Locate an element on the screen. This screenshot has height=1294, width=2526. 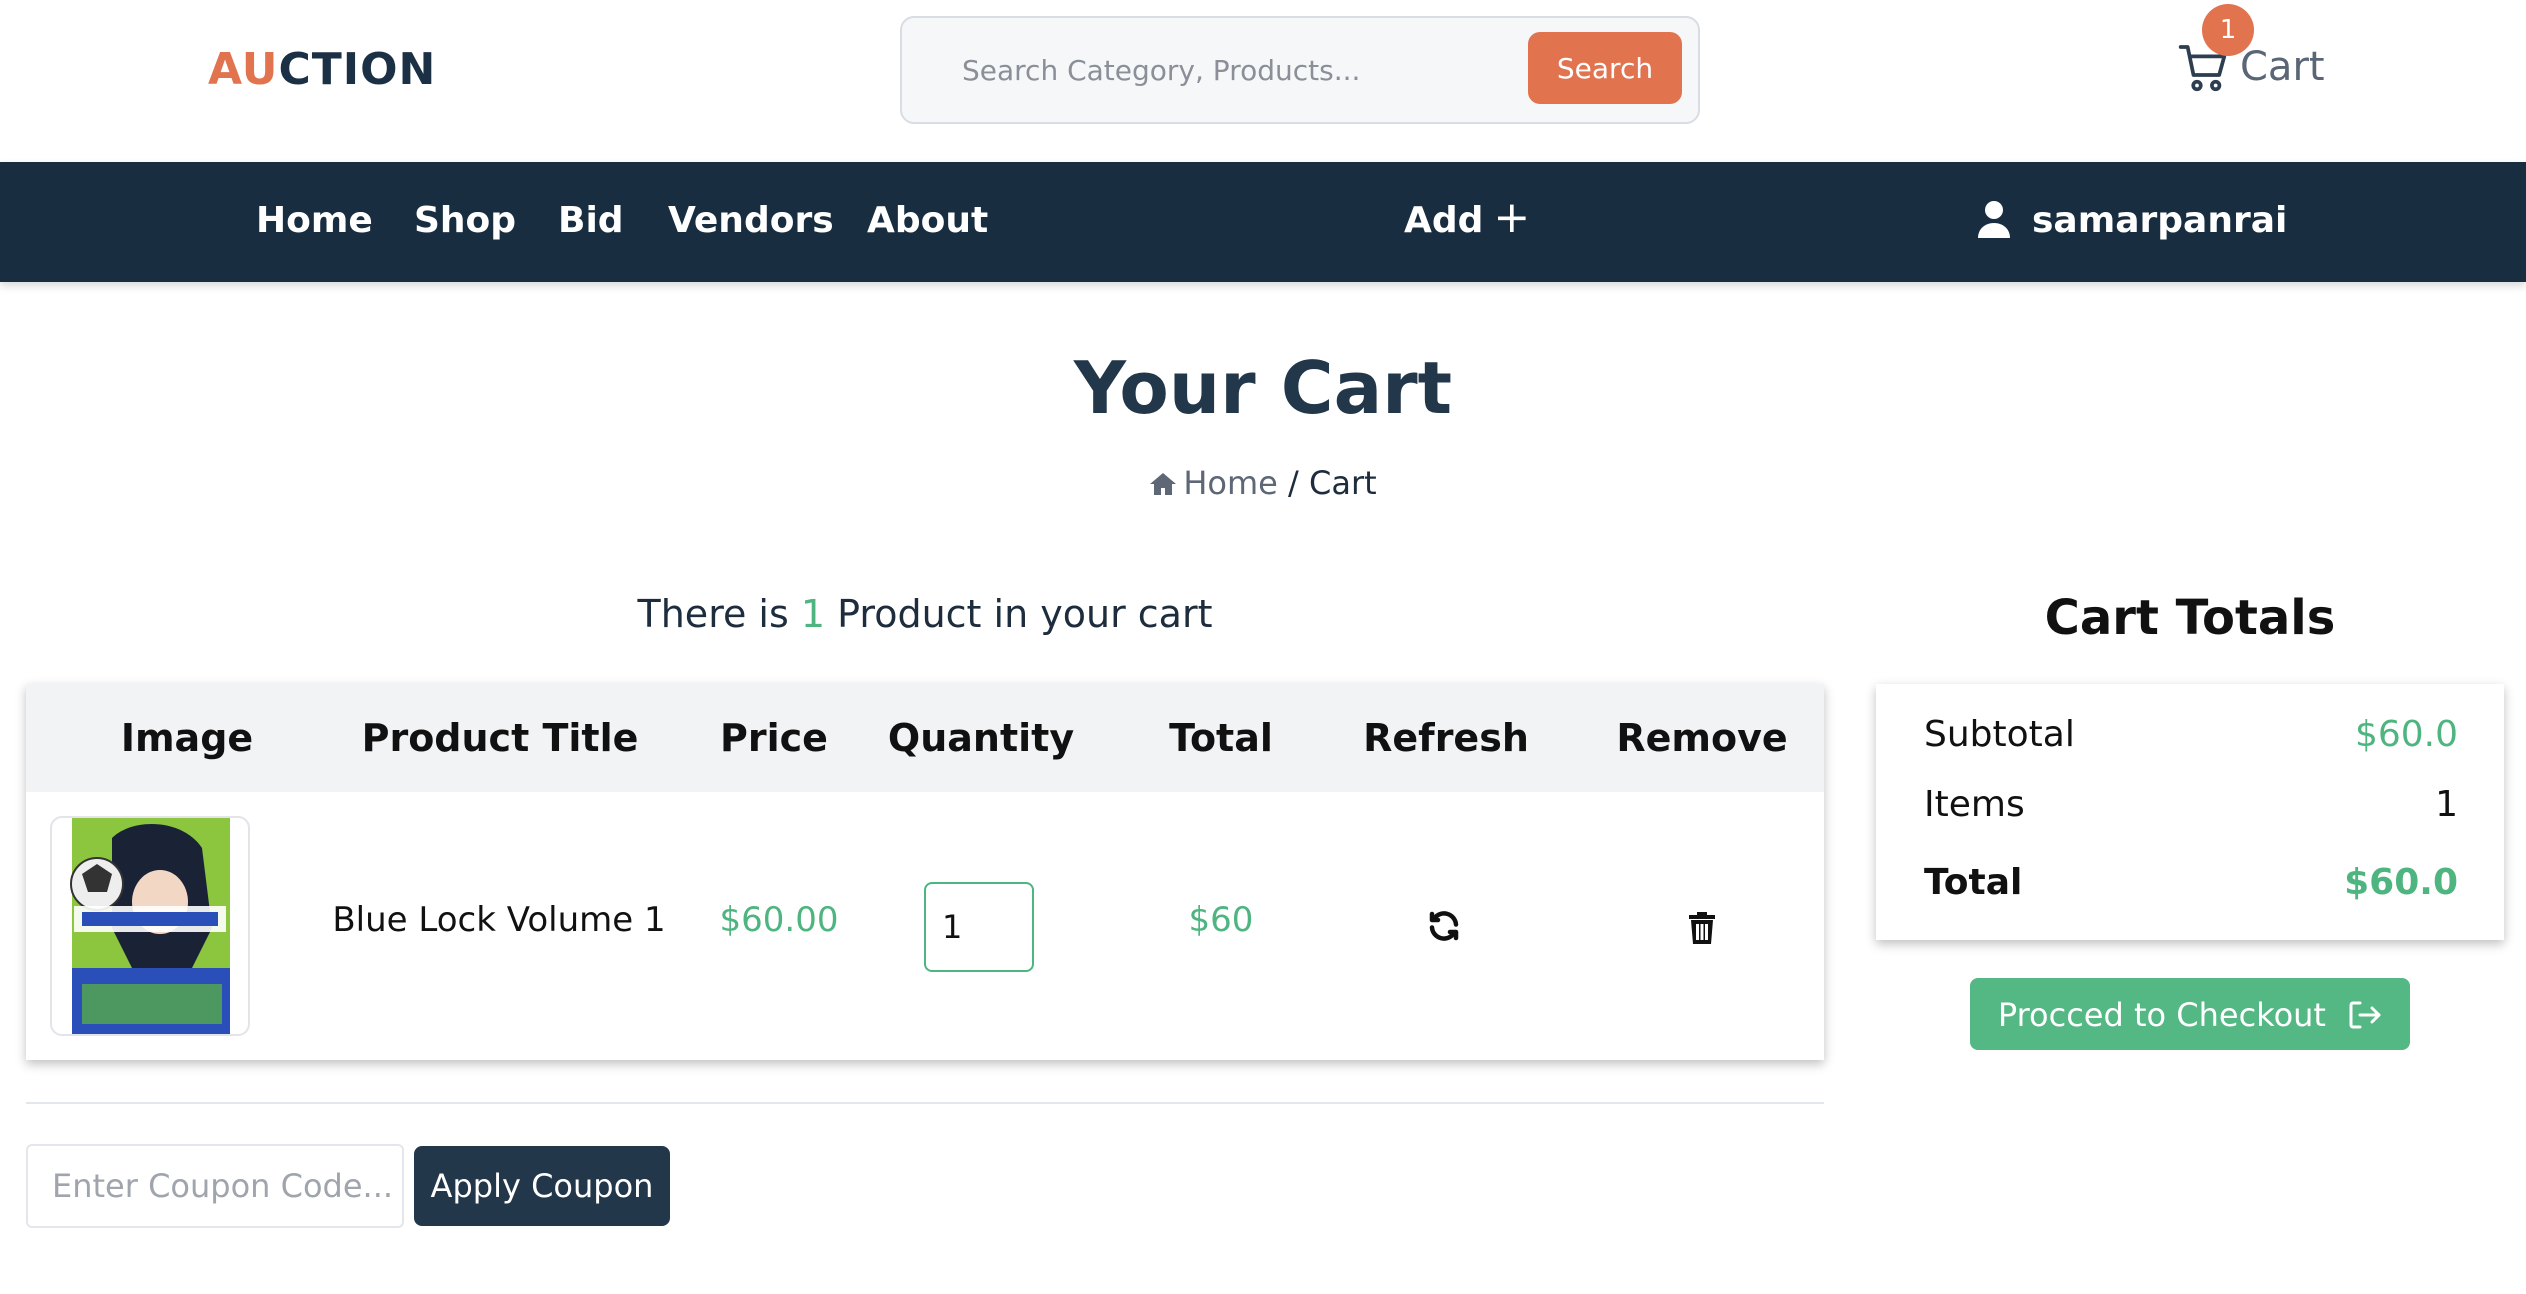
cart-count-prefix: There is is located at coordinates (713, 614).